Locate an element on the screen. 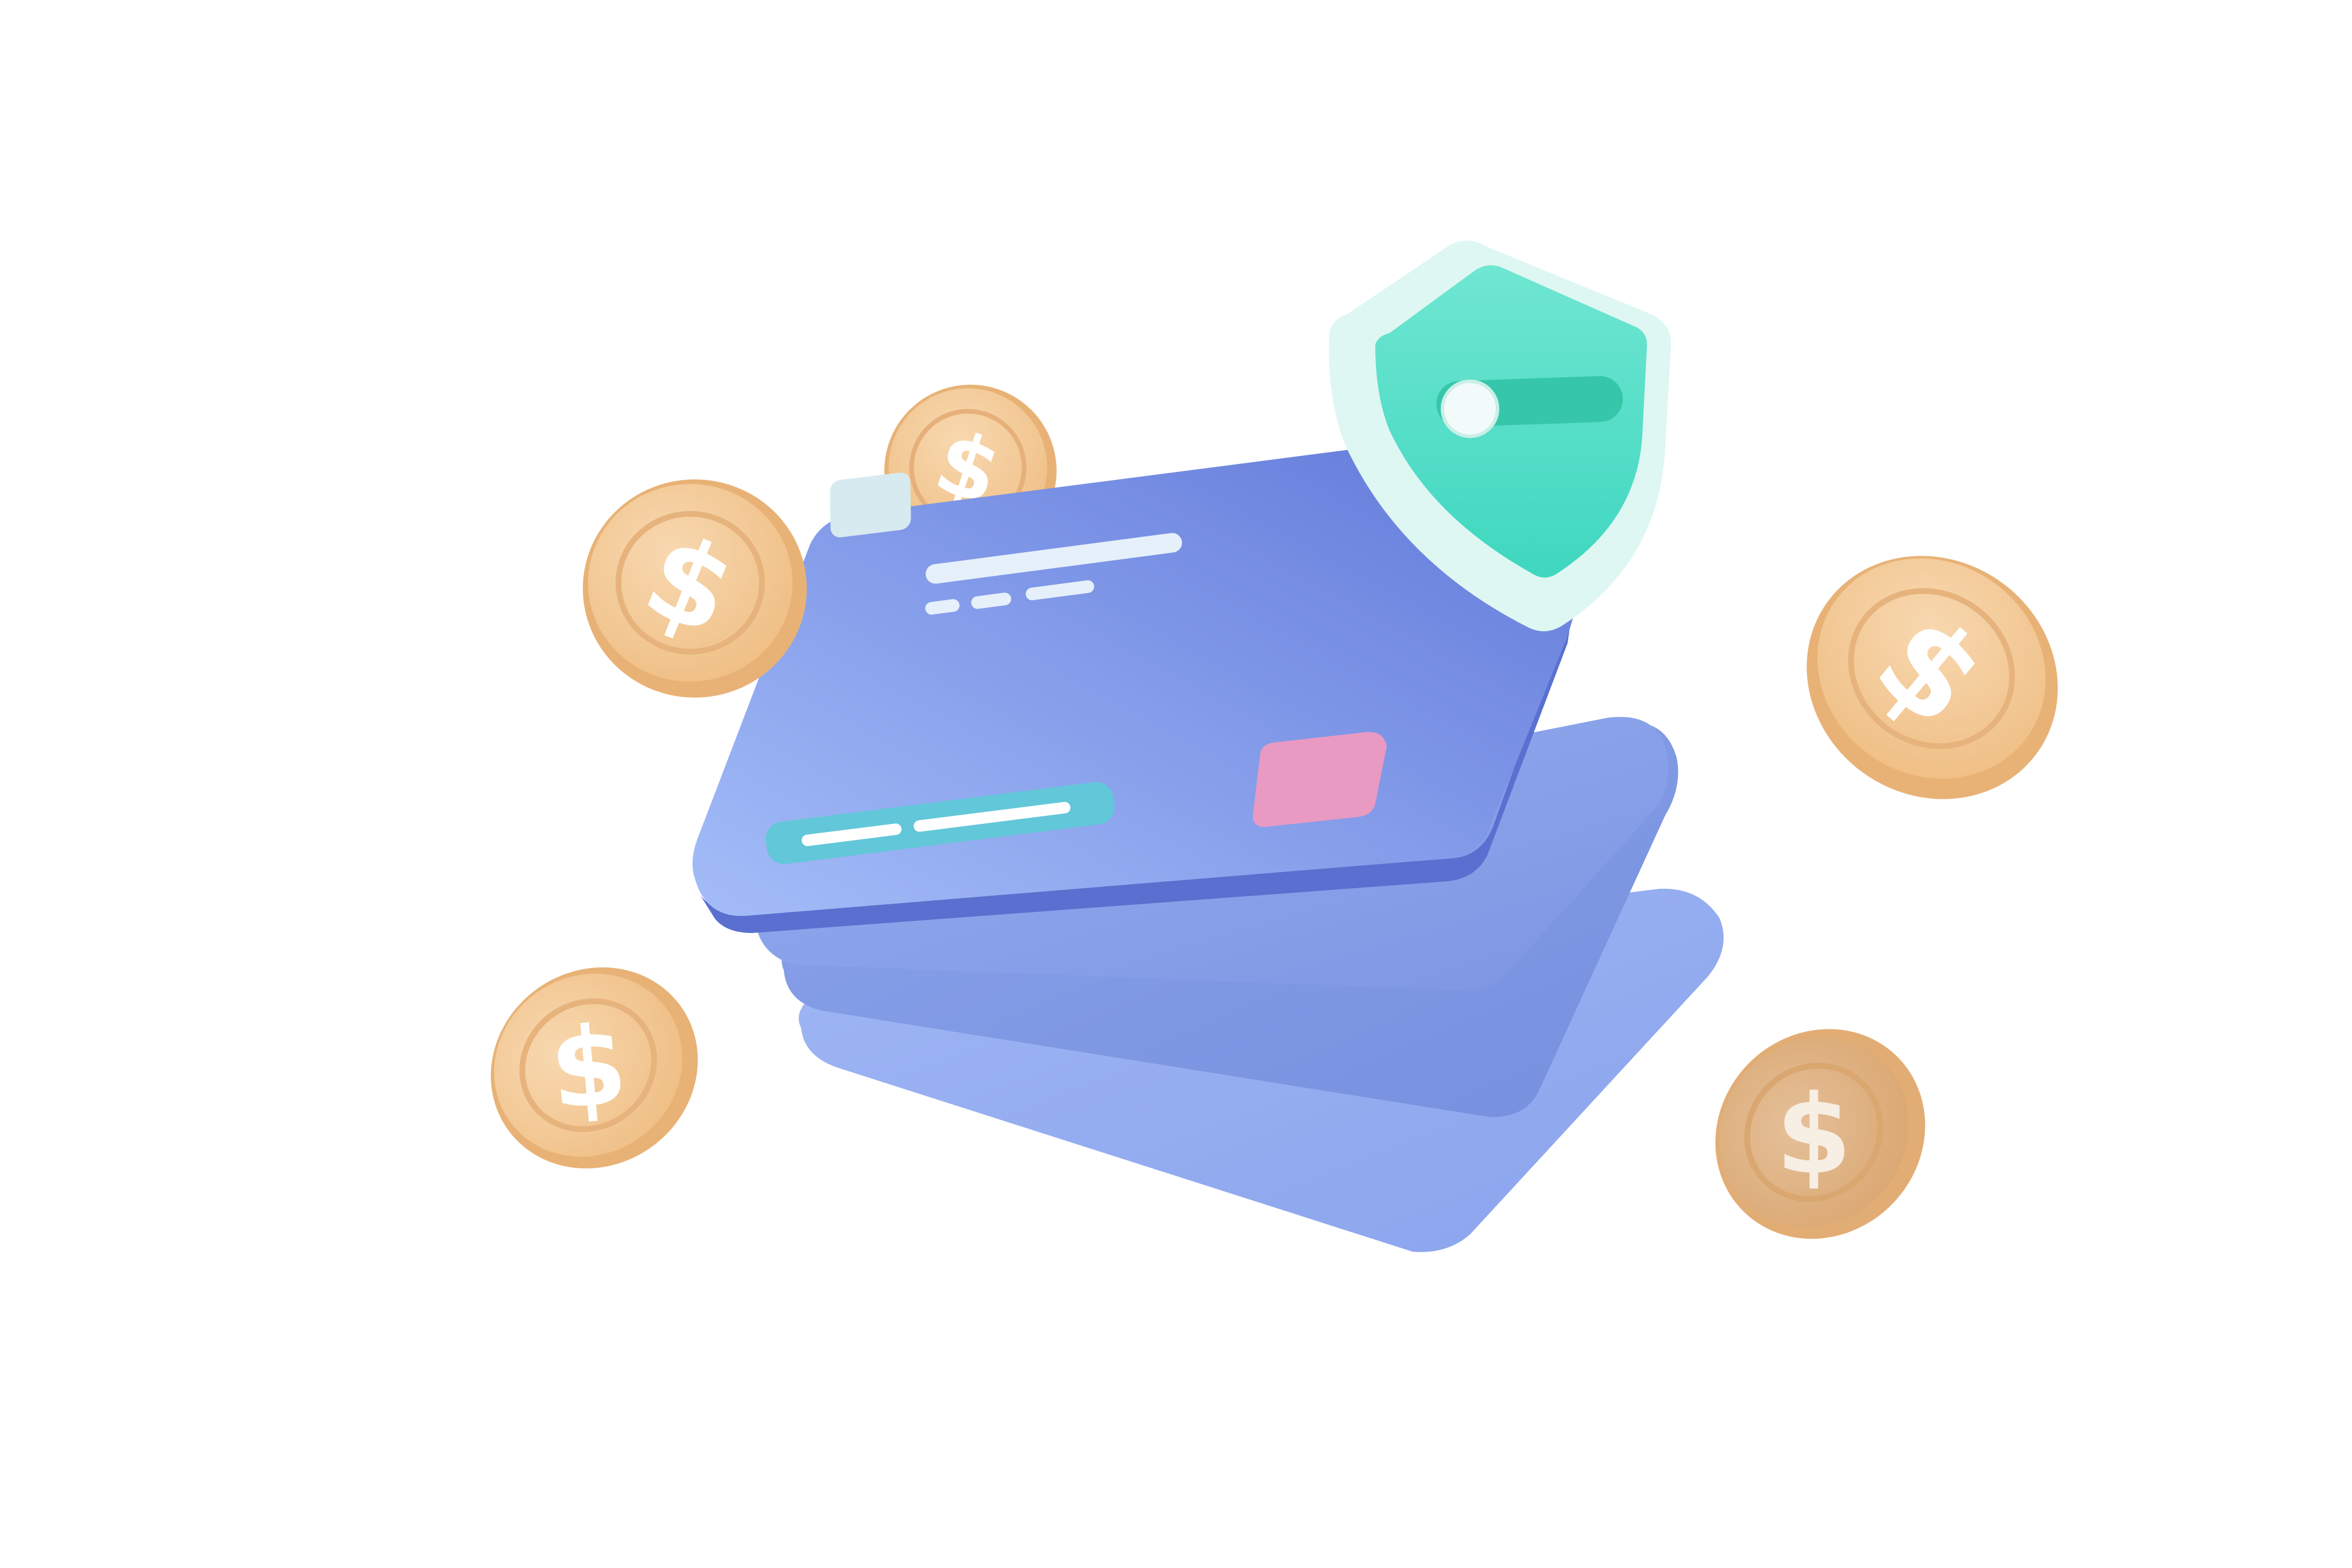  coin-bottom-left: $ is located at coordinates (594, 1068).